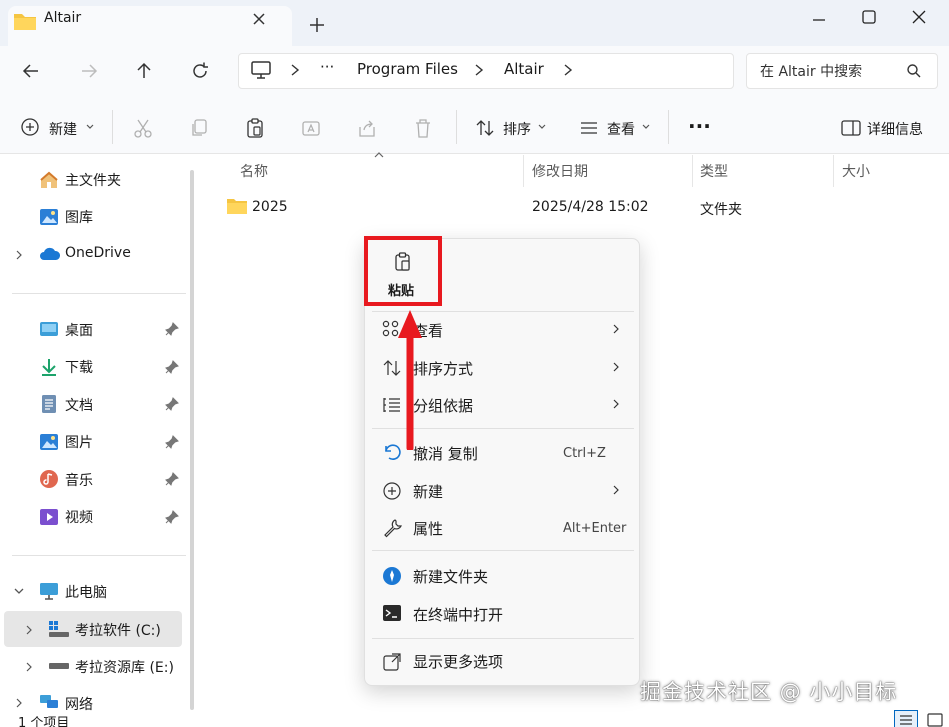 The height and width of the screenshot is (727, 949). Describe the element at coordinates (936, 719) in the screenshot. I see `thumbnail-view-button` at that location.